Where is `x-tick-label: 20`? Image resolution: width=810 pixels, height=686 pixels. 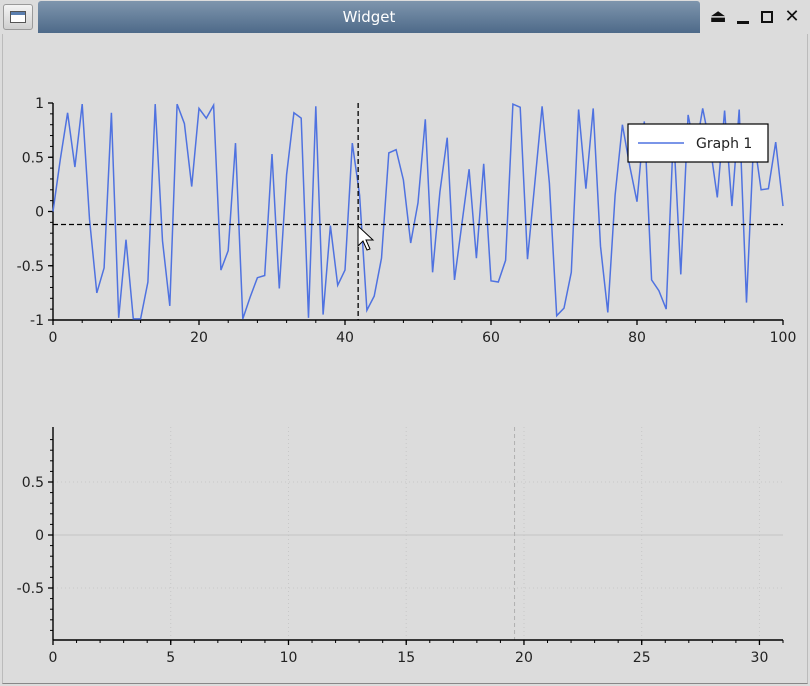 x-tick-label: 20 is located at coordinates (524, 658).